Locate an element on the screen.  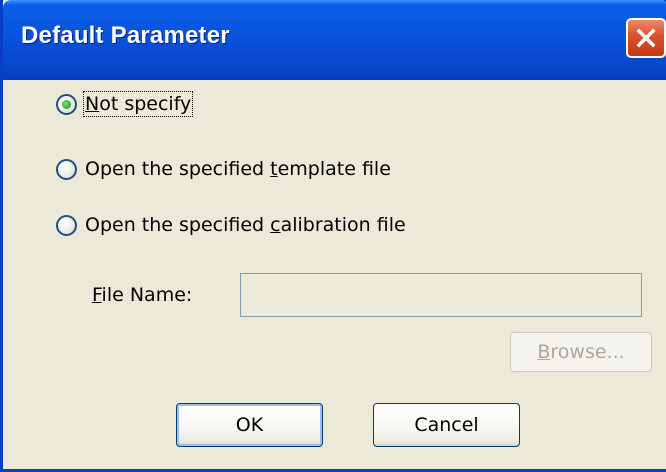
option-not-specify-text: ot specify is located at coordinates (145, 104).